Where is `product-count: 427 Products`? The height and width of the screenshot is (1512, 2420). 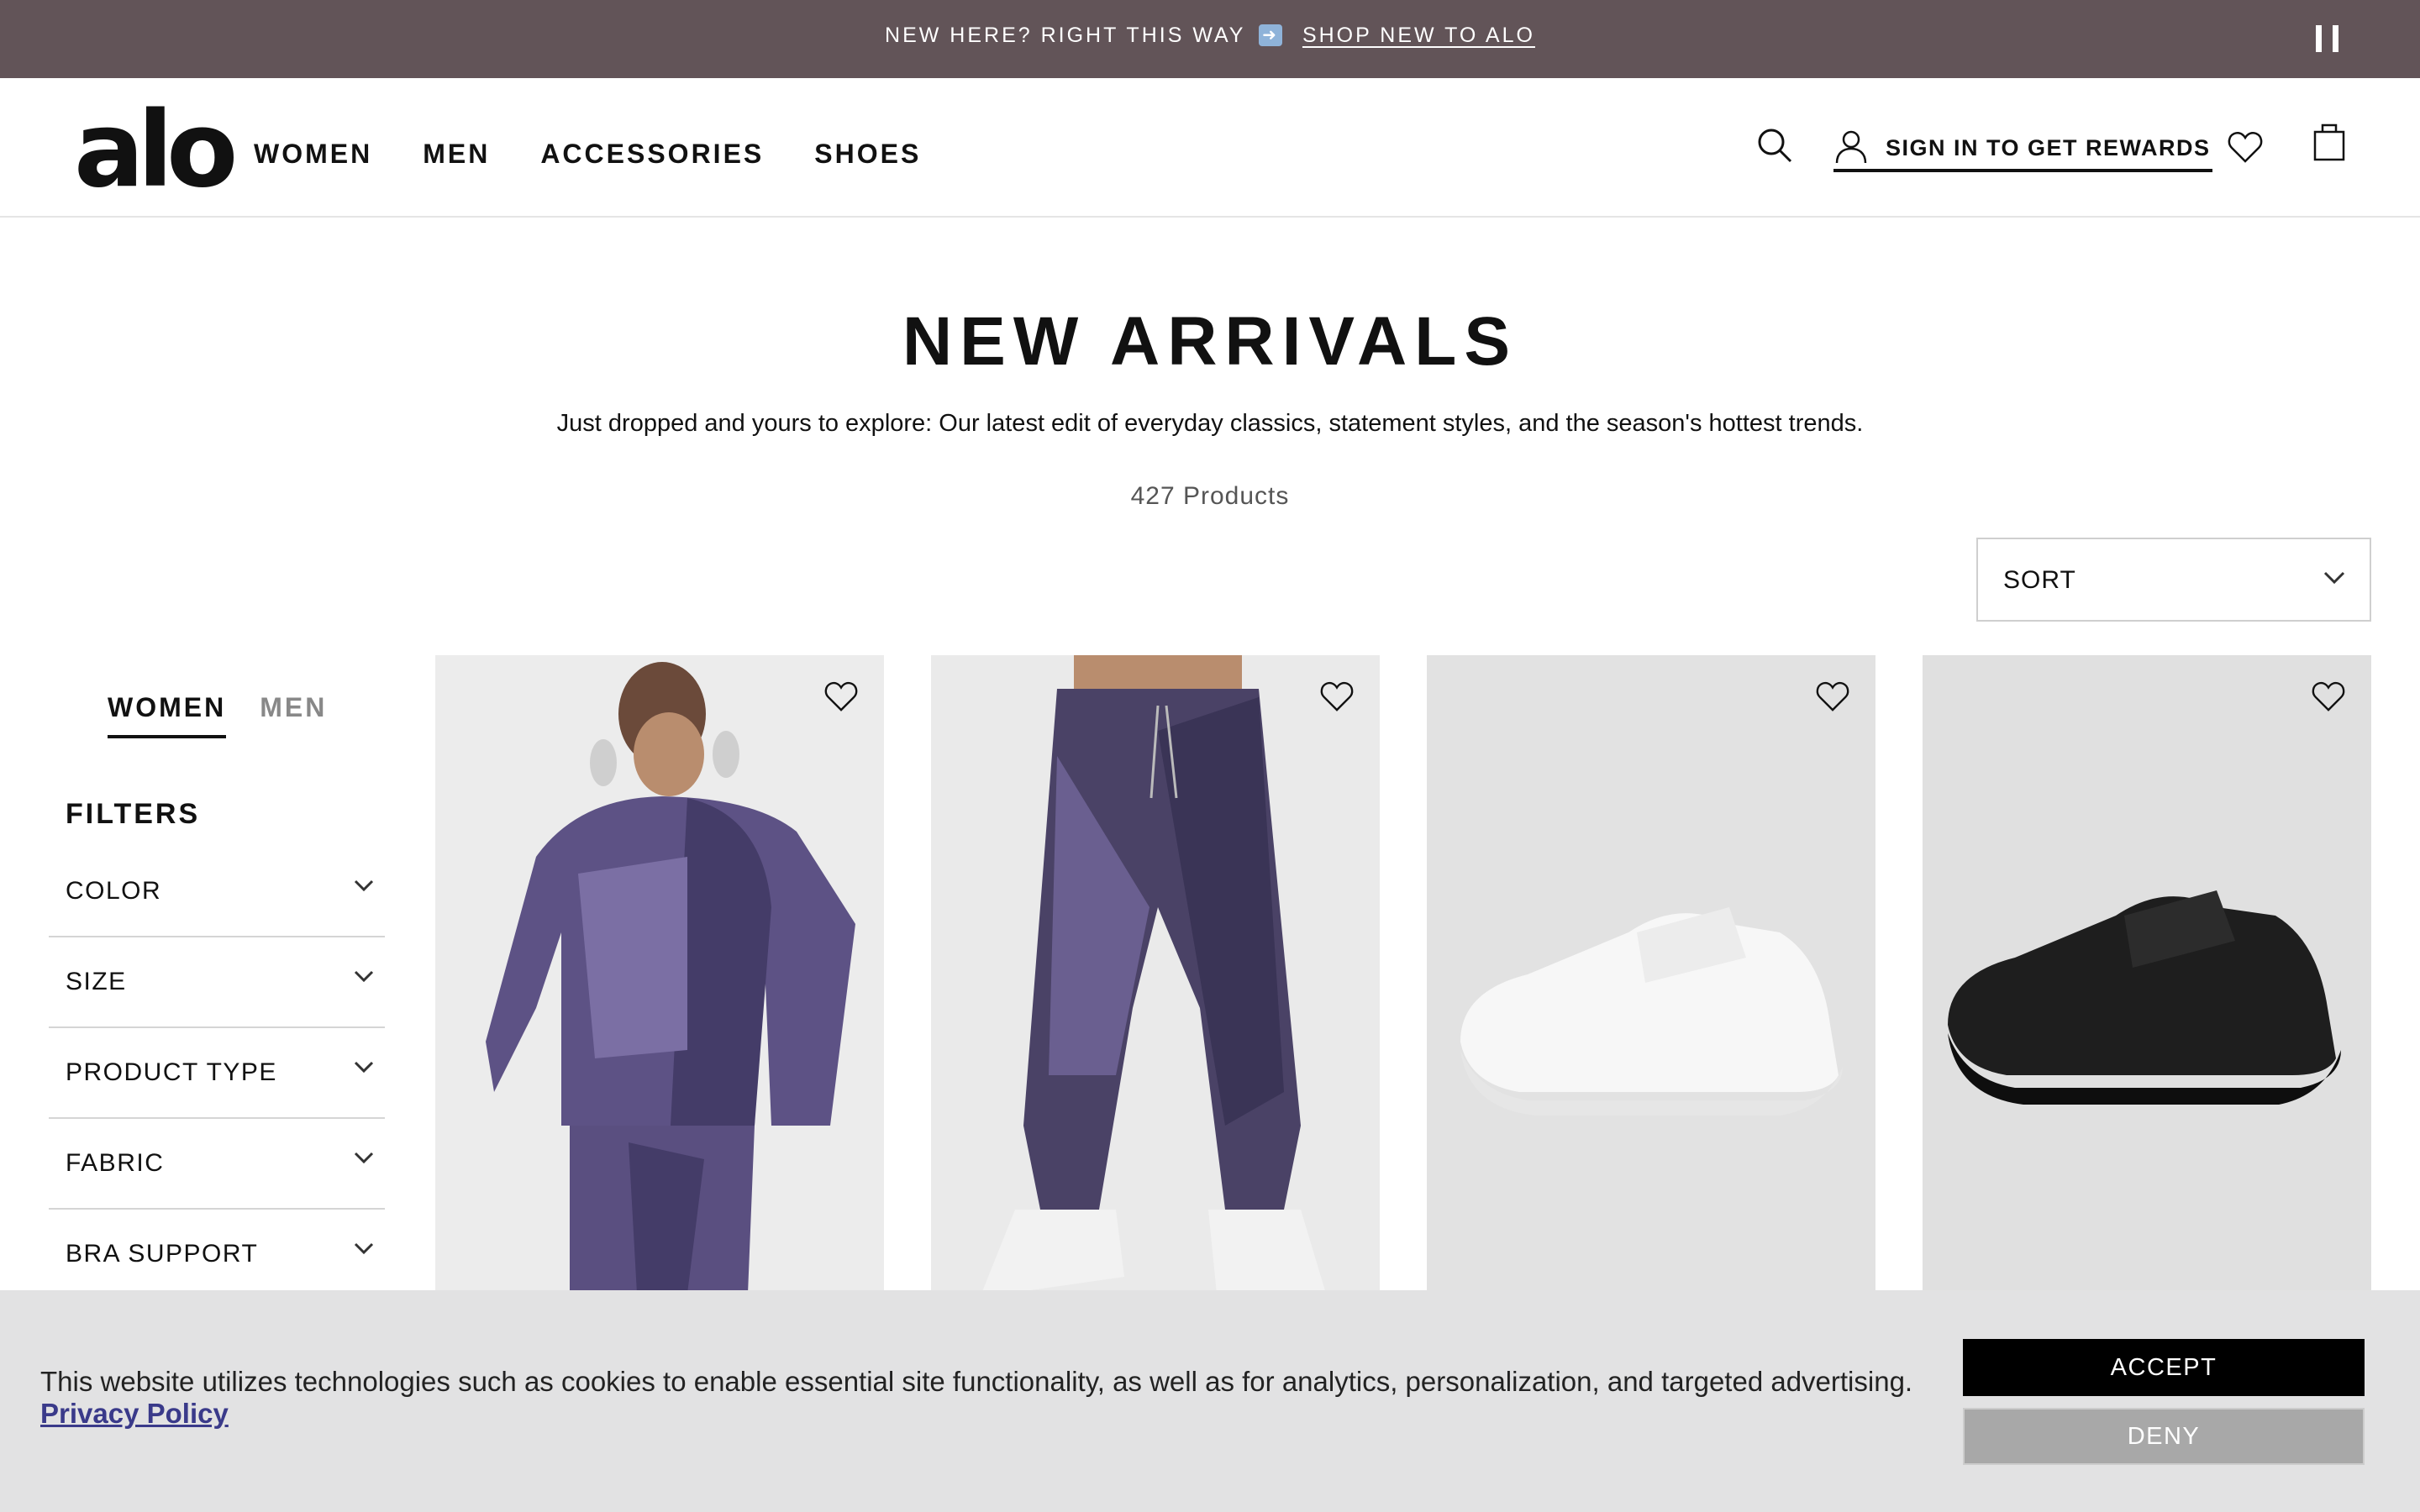 product-count: 427 Products is located at coordinates (1210, 496).